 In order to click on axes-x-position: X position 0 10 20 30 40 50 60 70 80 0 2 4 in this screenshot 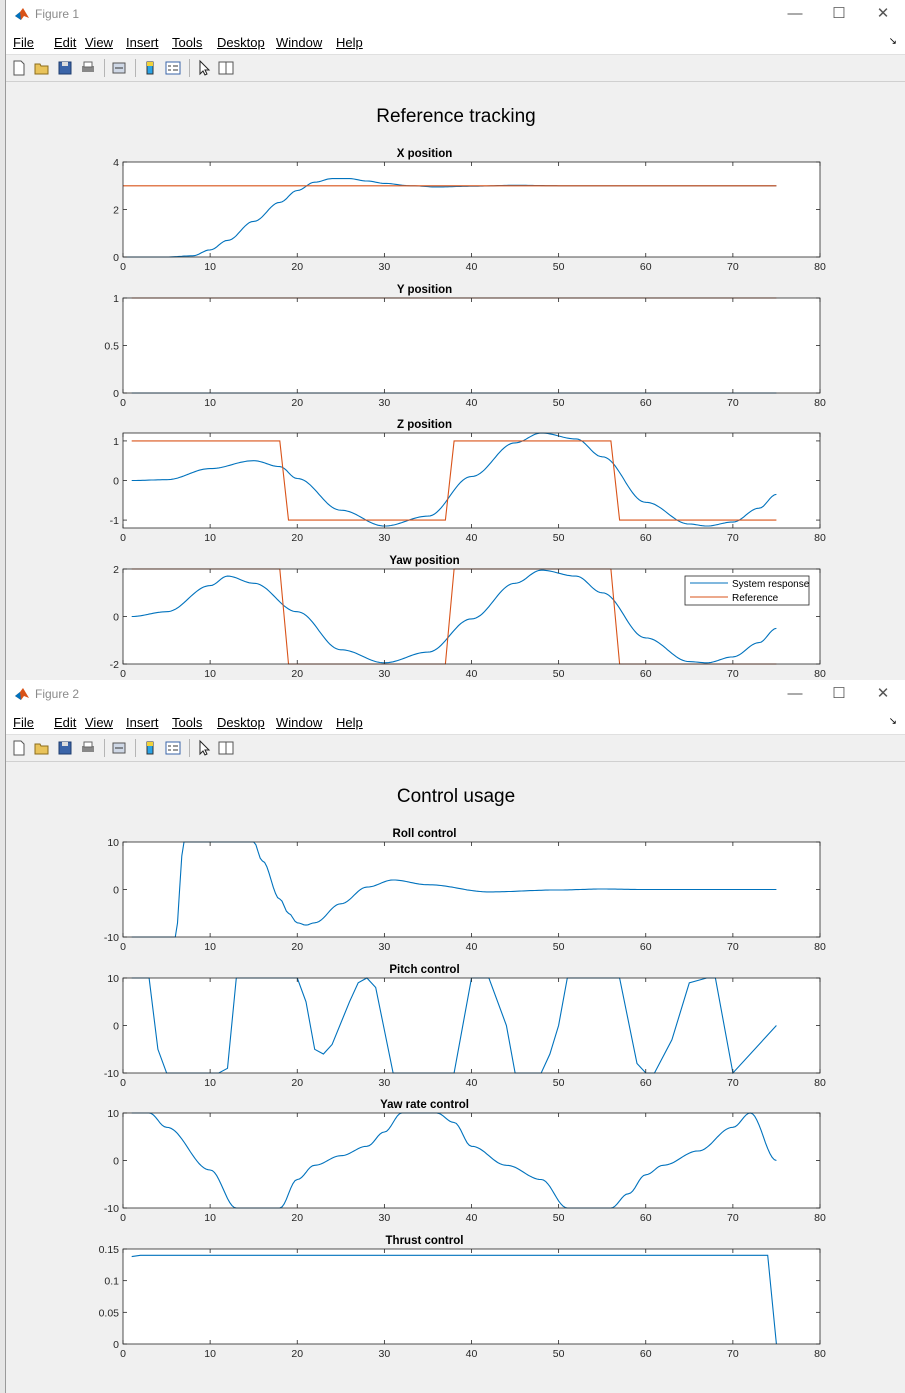, I will do `click(469, 210)`.